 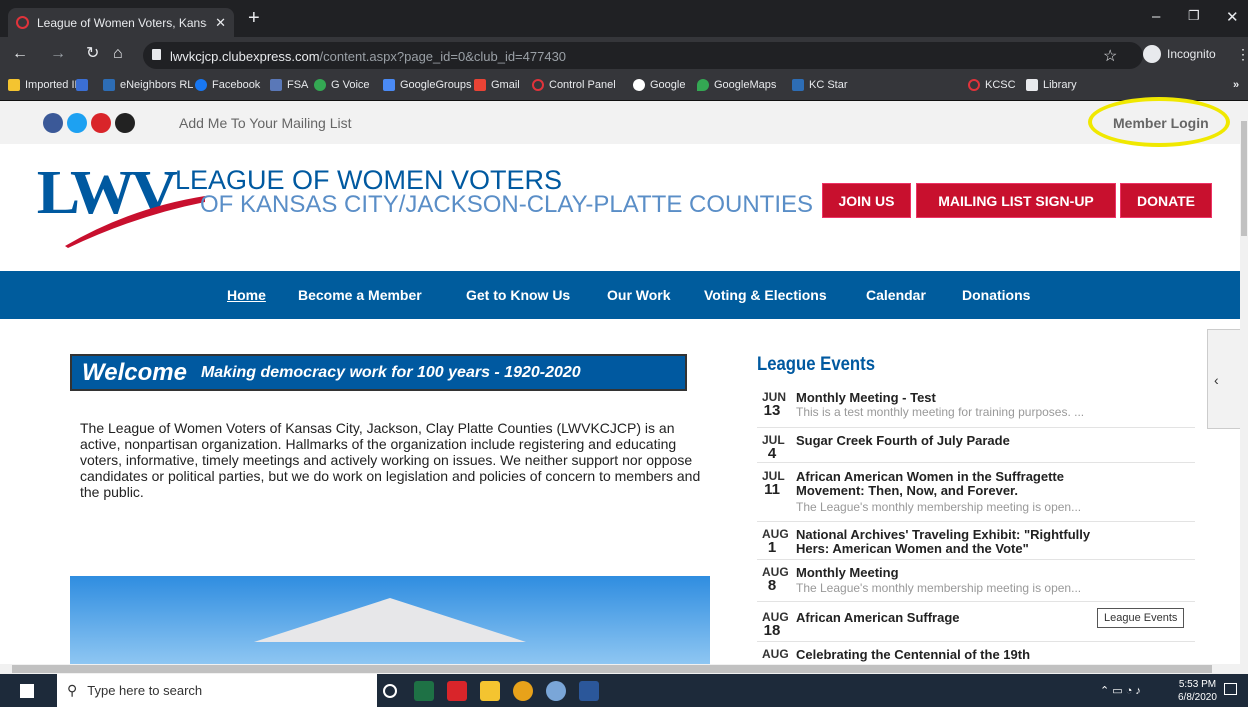 What do you see at coordinates (1232, 17) in the screenshot?
I see `close-window-icon: ✕` at bounding box center [1232, 17].